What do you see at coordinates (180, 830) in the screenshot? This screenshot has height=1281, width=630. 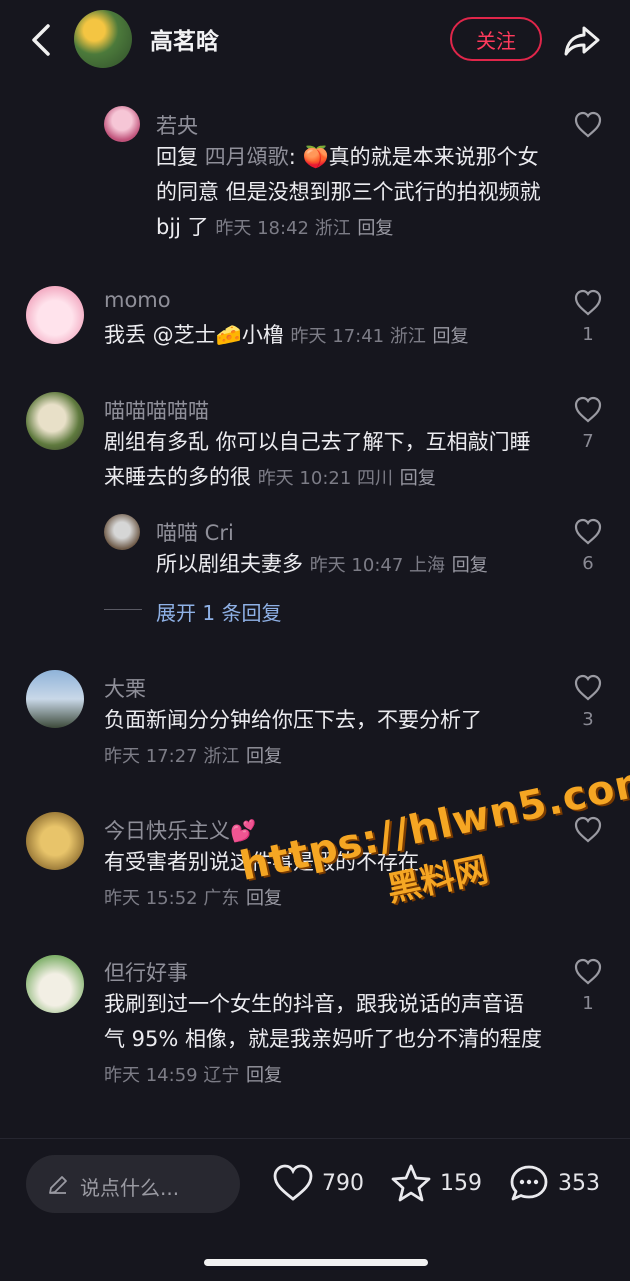 I see `commenter-name: 今日快乐主义💕` at bounding box center [180, 830].